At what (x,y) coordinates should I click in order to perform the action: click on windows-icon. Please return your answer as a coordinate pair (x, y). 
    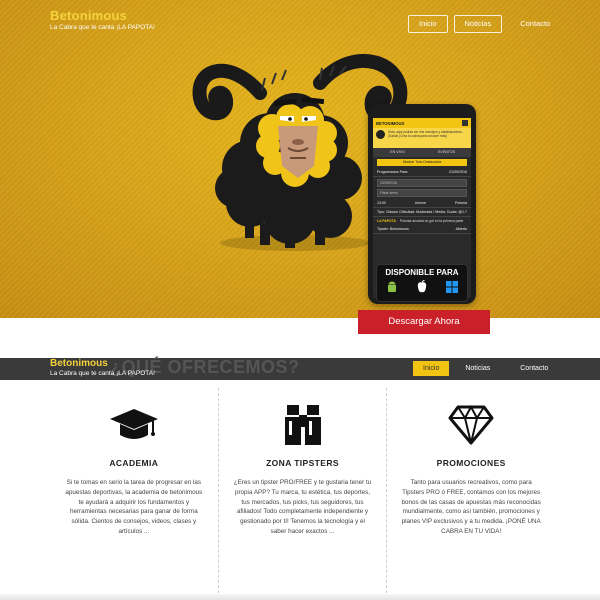
    Looking at the image, I should click on (452, 288).